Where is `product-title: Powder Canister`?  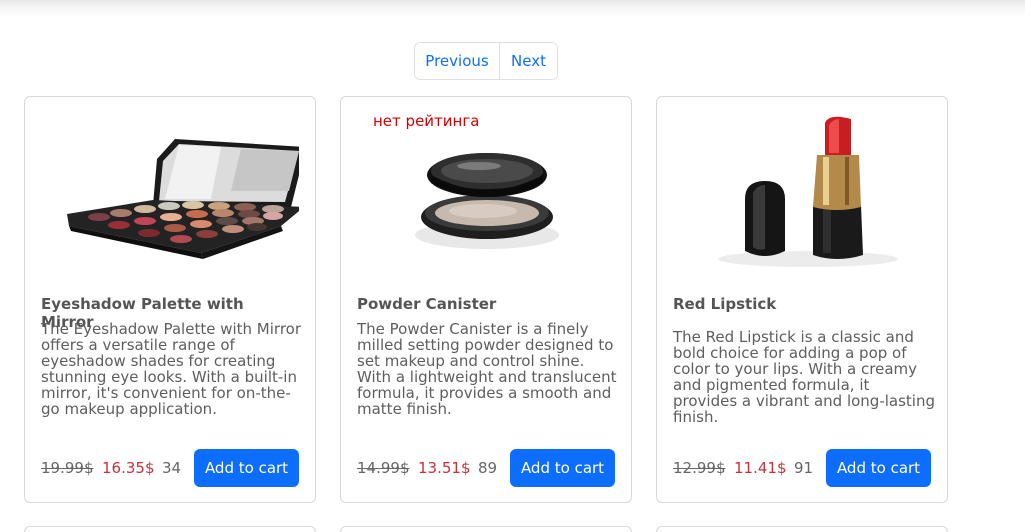
product-title: Powder Canister is located at coordinates (427, 304).